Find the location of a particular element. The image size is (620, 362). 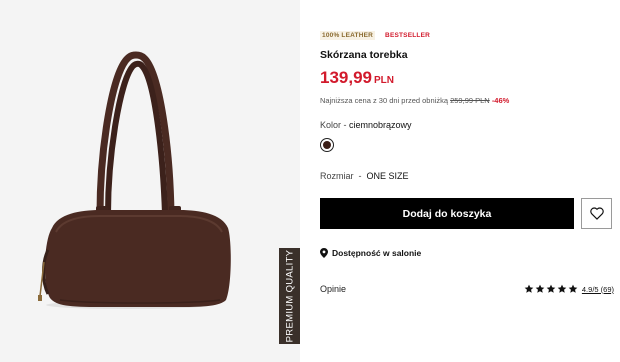

rating-score-link: 4.9/5 (69) is located at coordinates (598, 289).